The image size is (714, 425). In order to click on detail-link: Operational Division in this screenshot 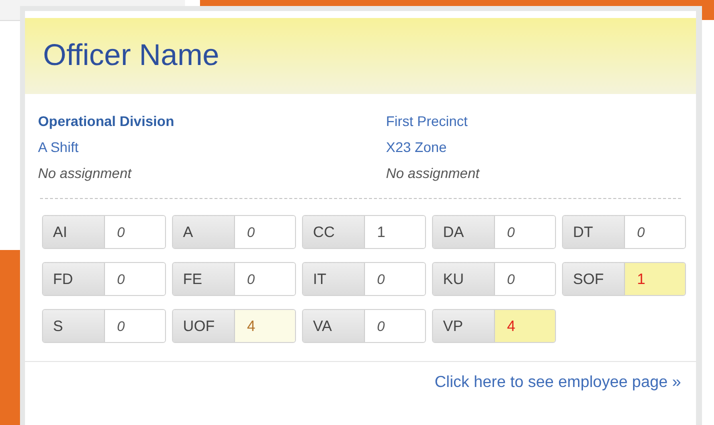, I will do `click(212, 121)`.